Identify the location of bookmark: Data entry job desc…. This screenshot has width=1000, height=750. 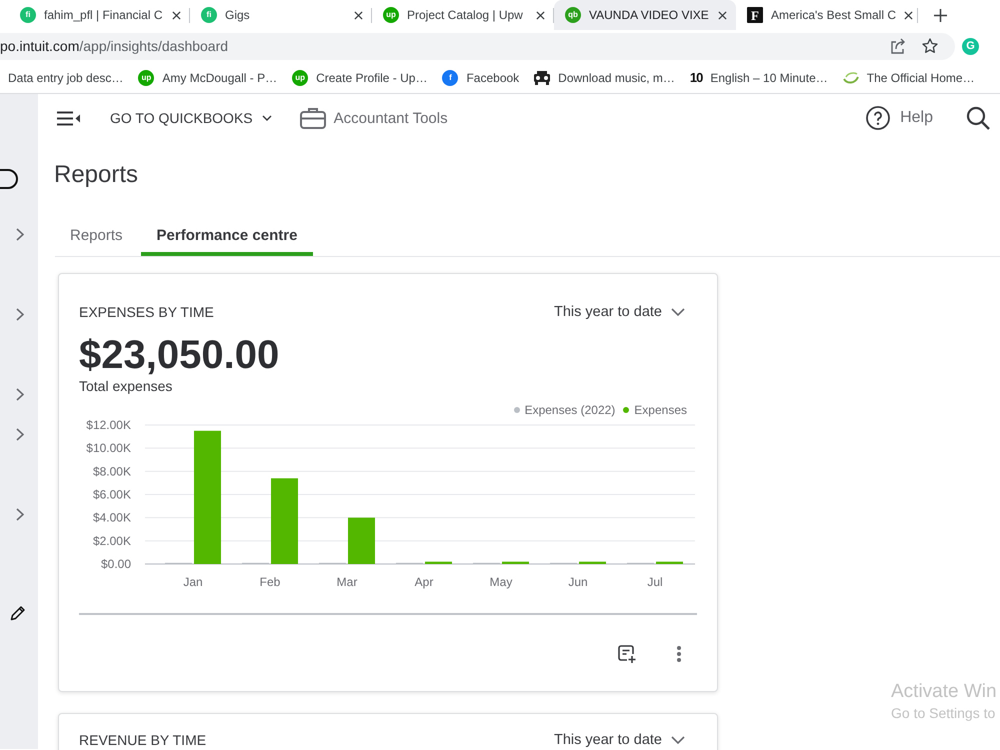
(66, 77).